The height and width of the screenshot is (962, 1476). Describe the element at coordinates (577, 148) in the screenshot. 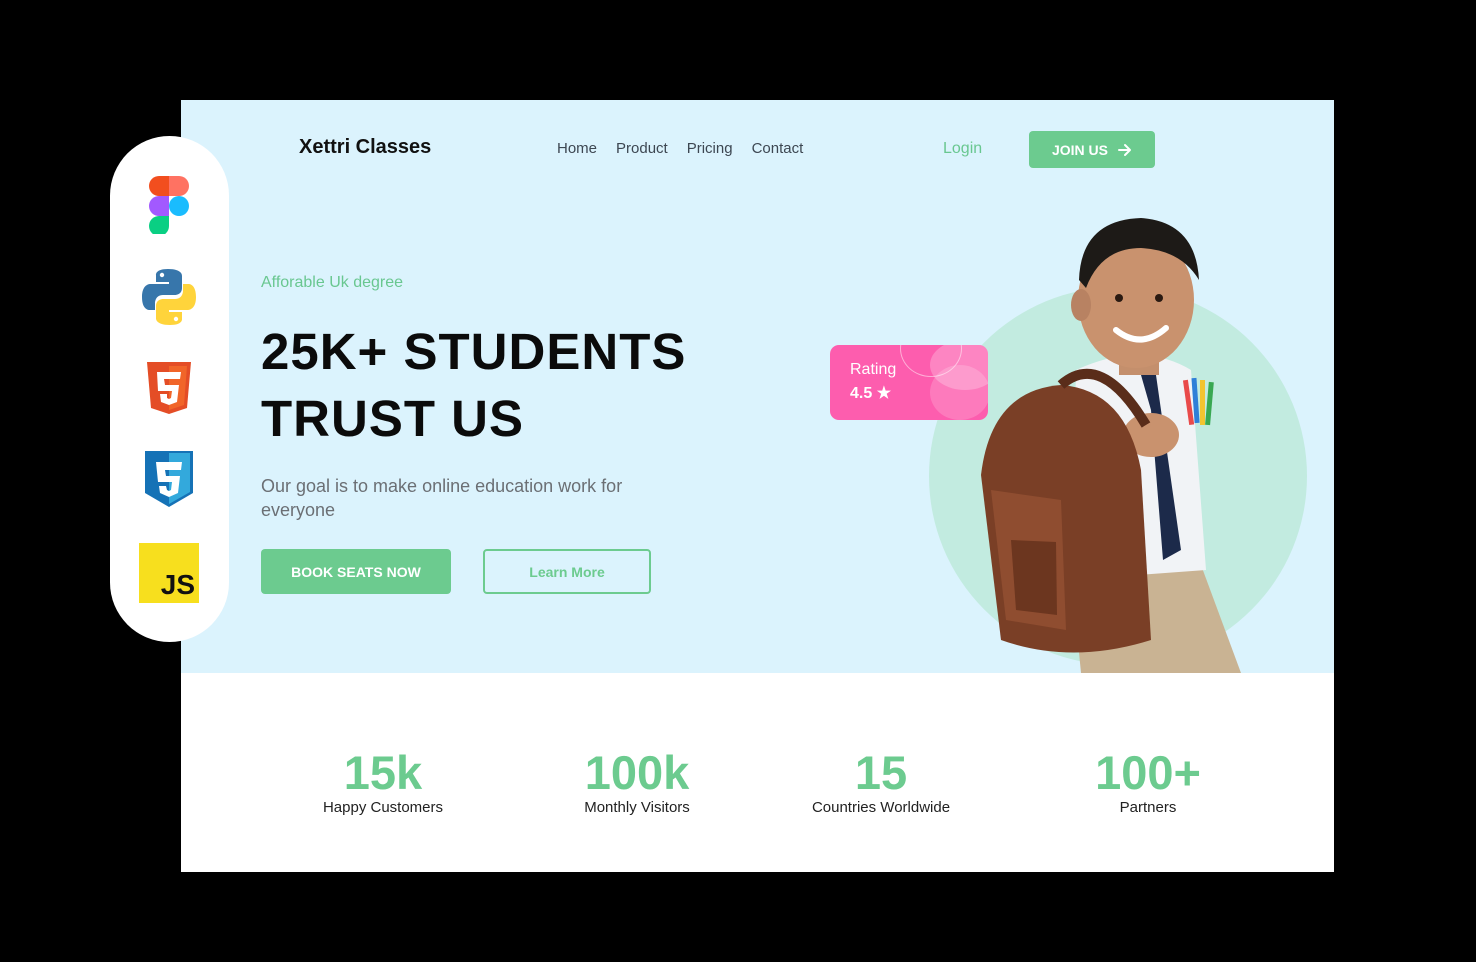

I see `nav-home: Home` at that location.